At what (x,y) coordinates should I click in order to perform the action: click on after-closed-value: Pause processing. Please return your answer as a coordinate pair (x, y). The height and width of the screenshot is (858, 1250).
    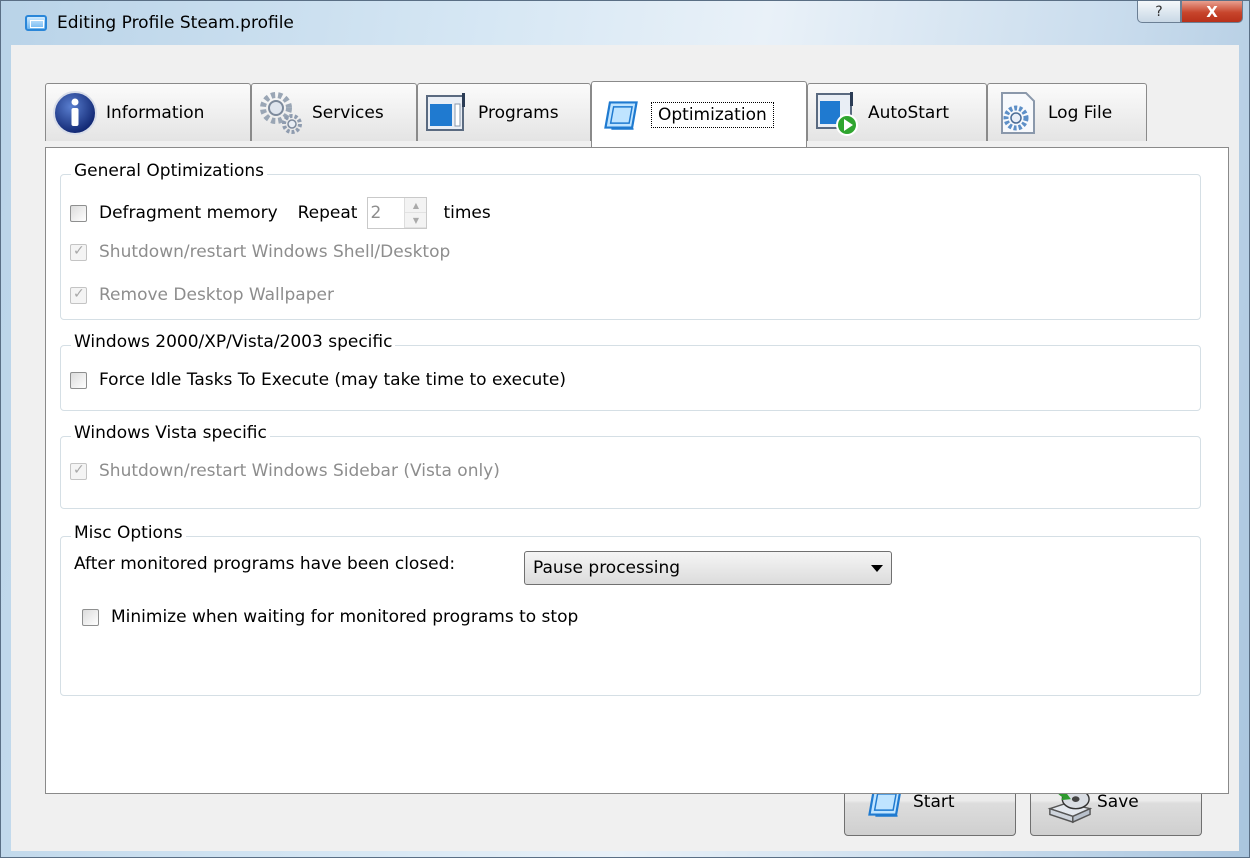
    Looking at the image, I should click on (607, 568).